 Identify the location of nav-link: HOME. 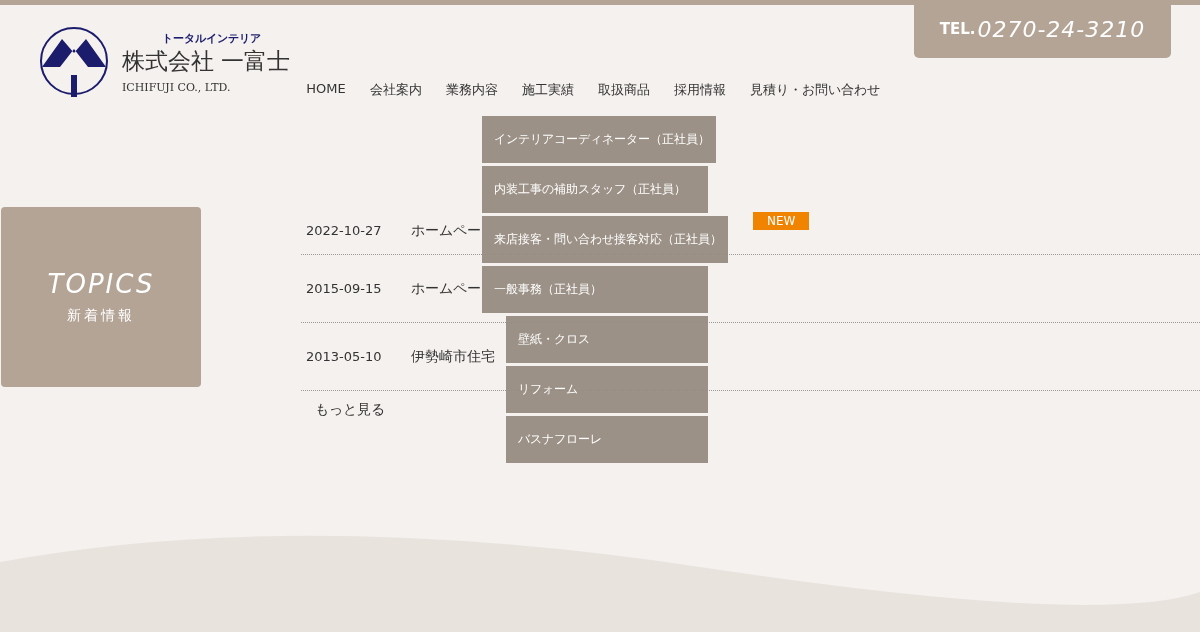
(326, 90).